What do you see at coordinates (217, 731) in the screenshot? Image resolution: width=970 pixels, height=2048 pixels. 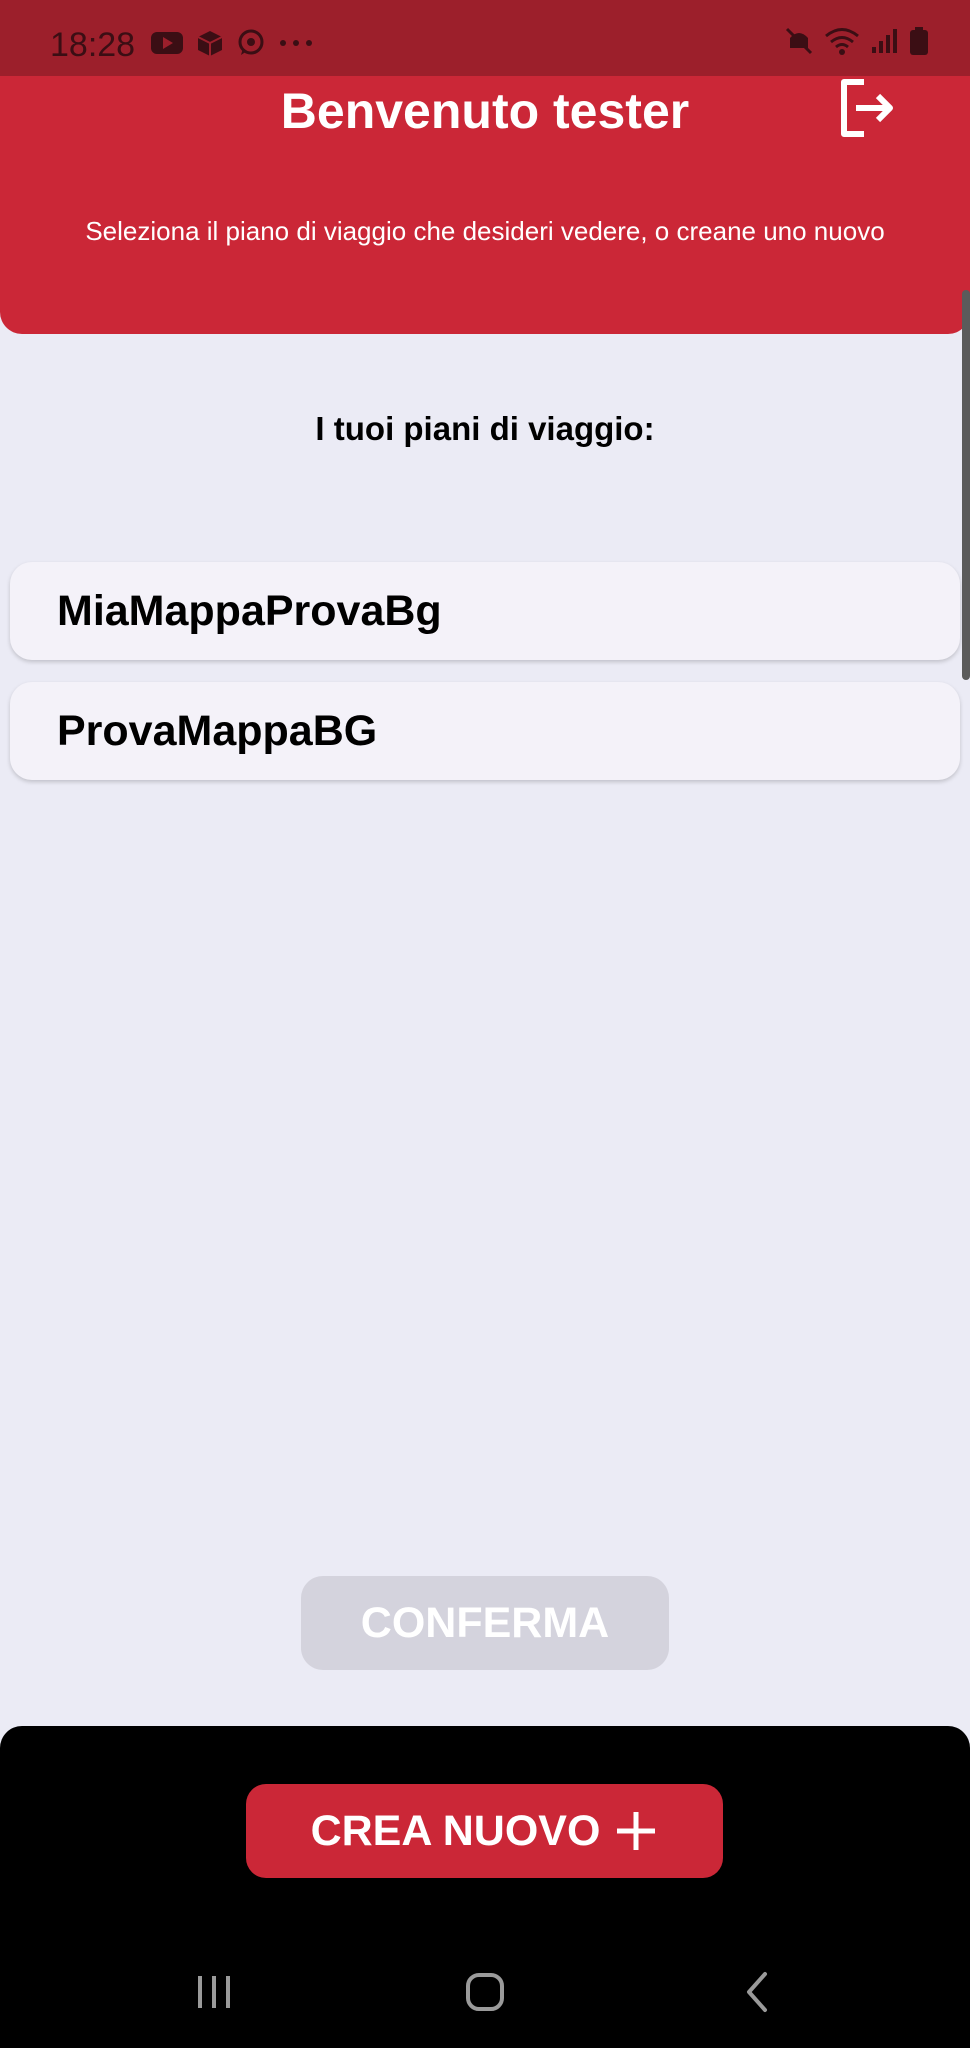 I see `plan-item-label: ProvaMappaBG` at bounding box center [217, 731].